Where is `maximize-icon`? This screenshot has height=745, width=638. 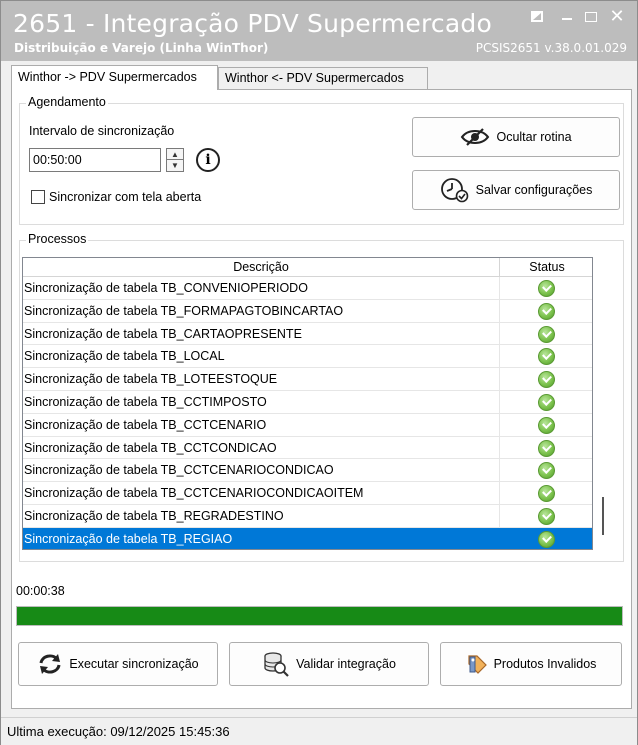
maximize-icon is located at coordinates (591, 17).